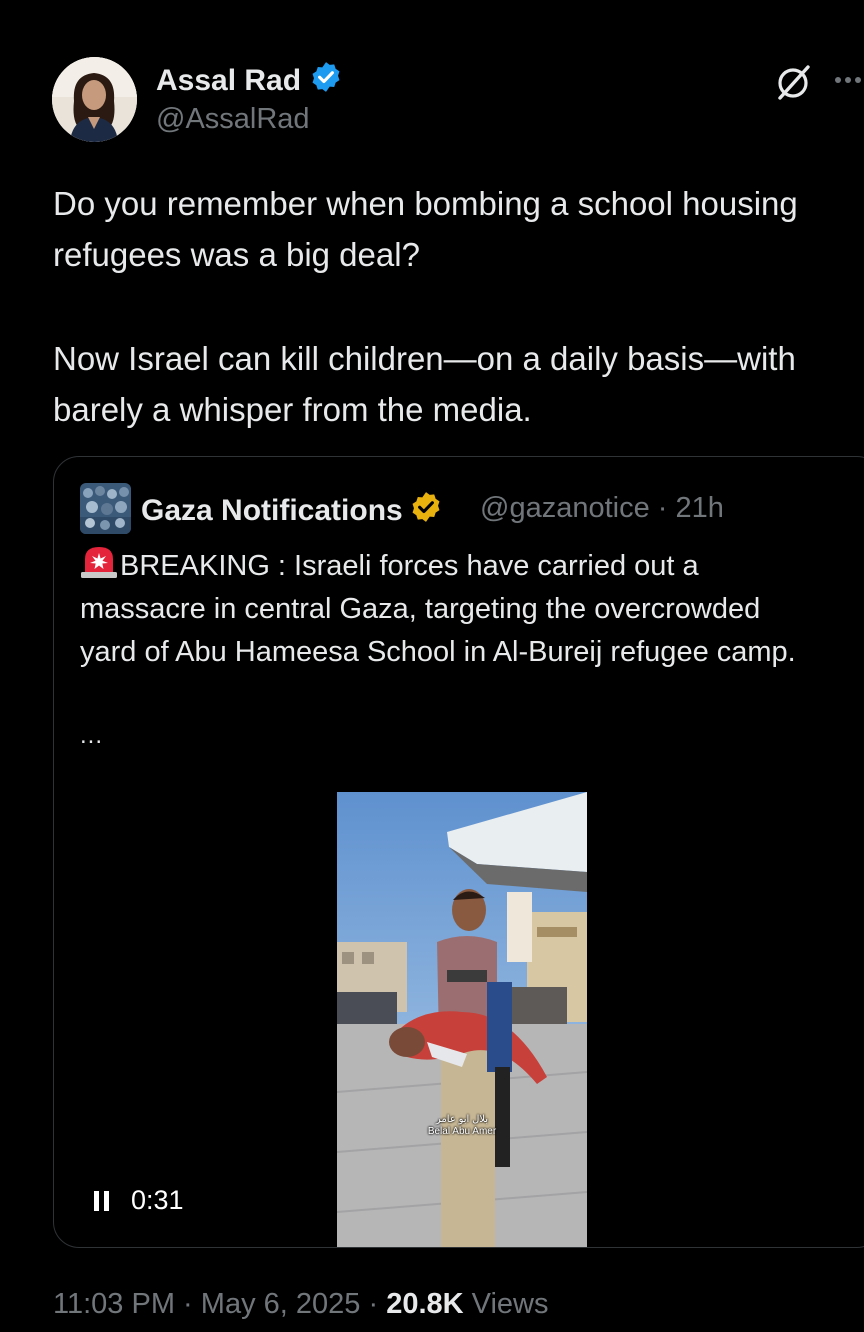  What do you see at coordinates (105, 508) in the screenshot?
I see `quoted-avatar` at bounding box center [105, 508].